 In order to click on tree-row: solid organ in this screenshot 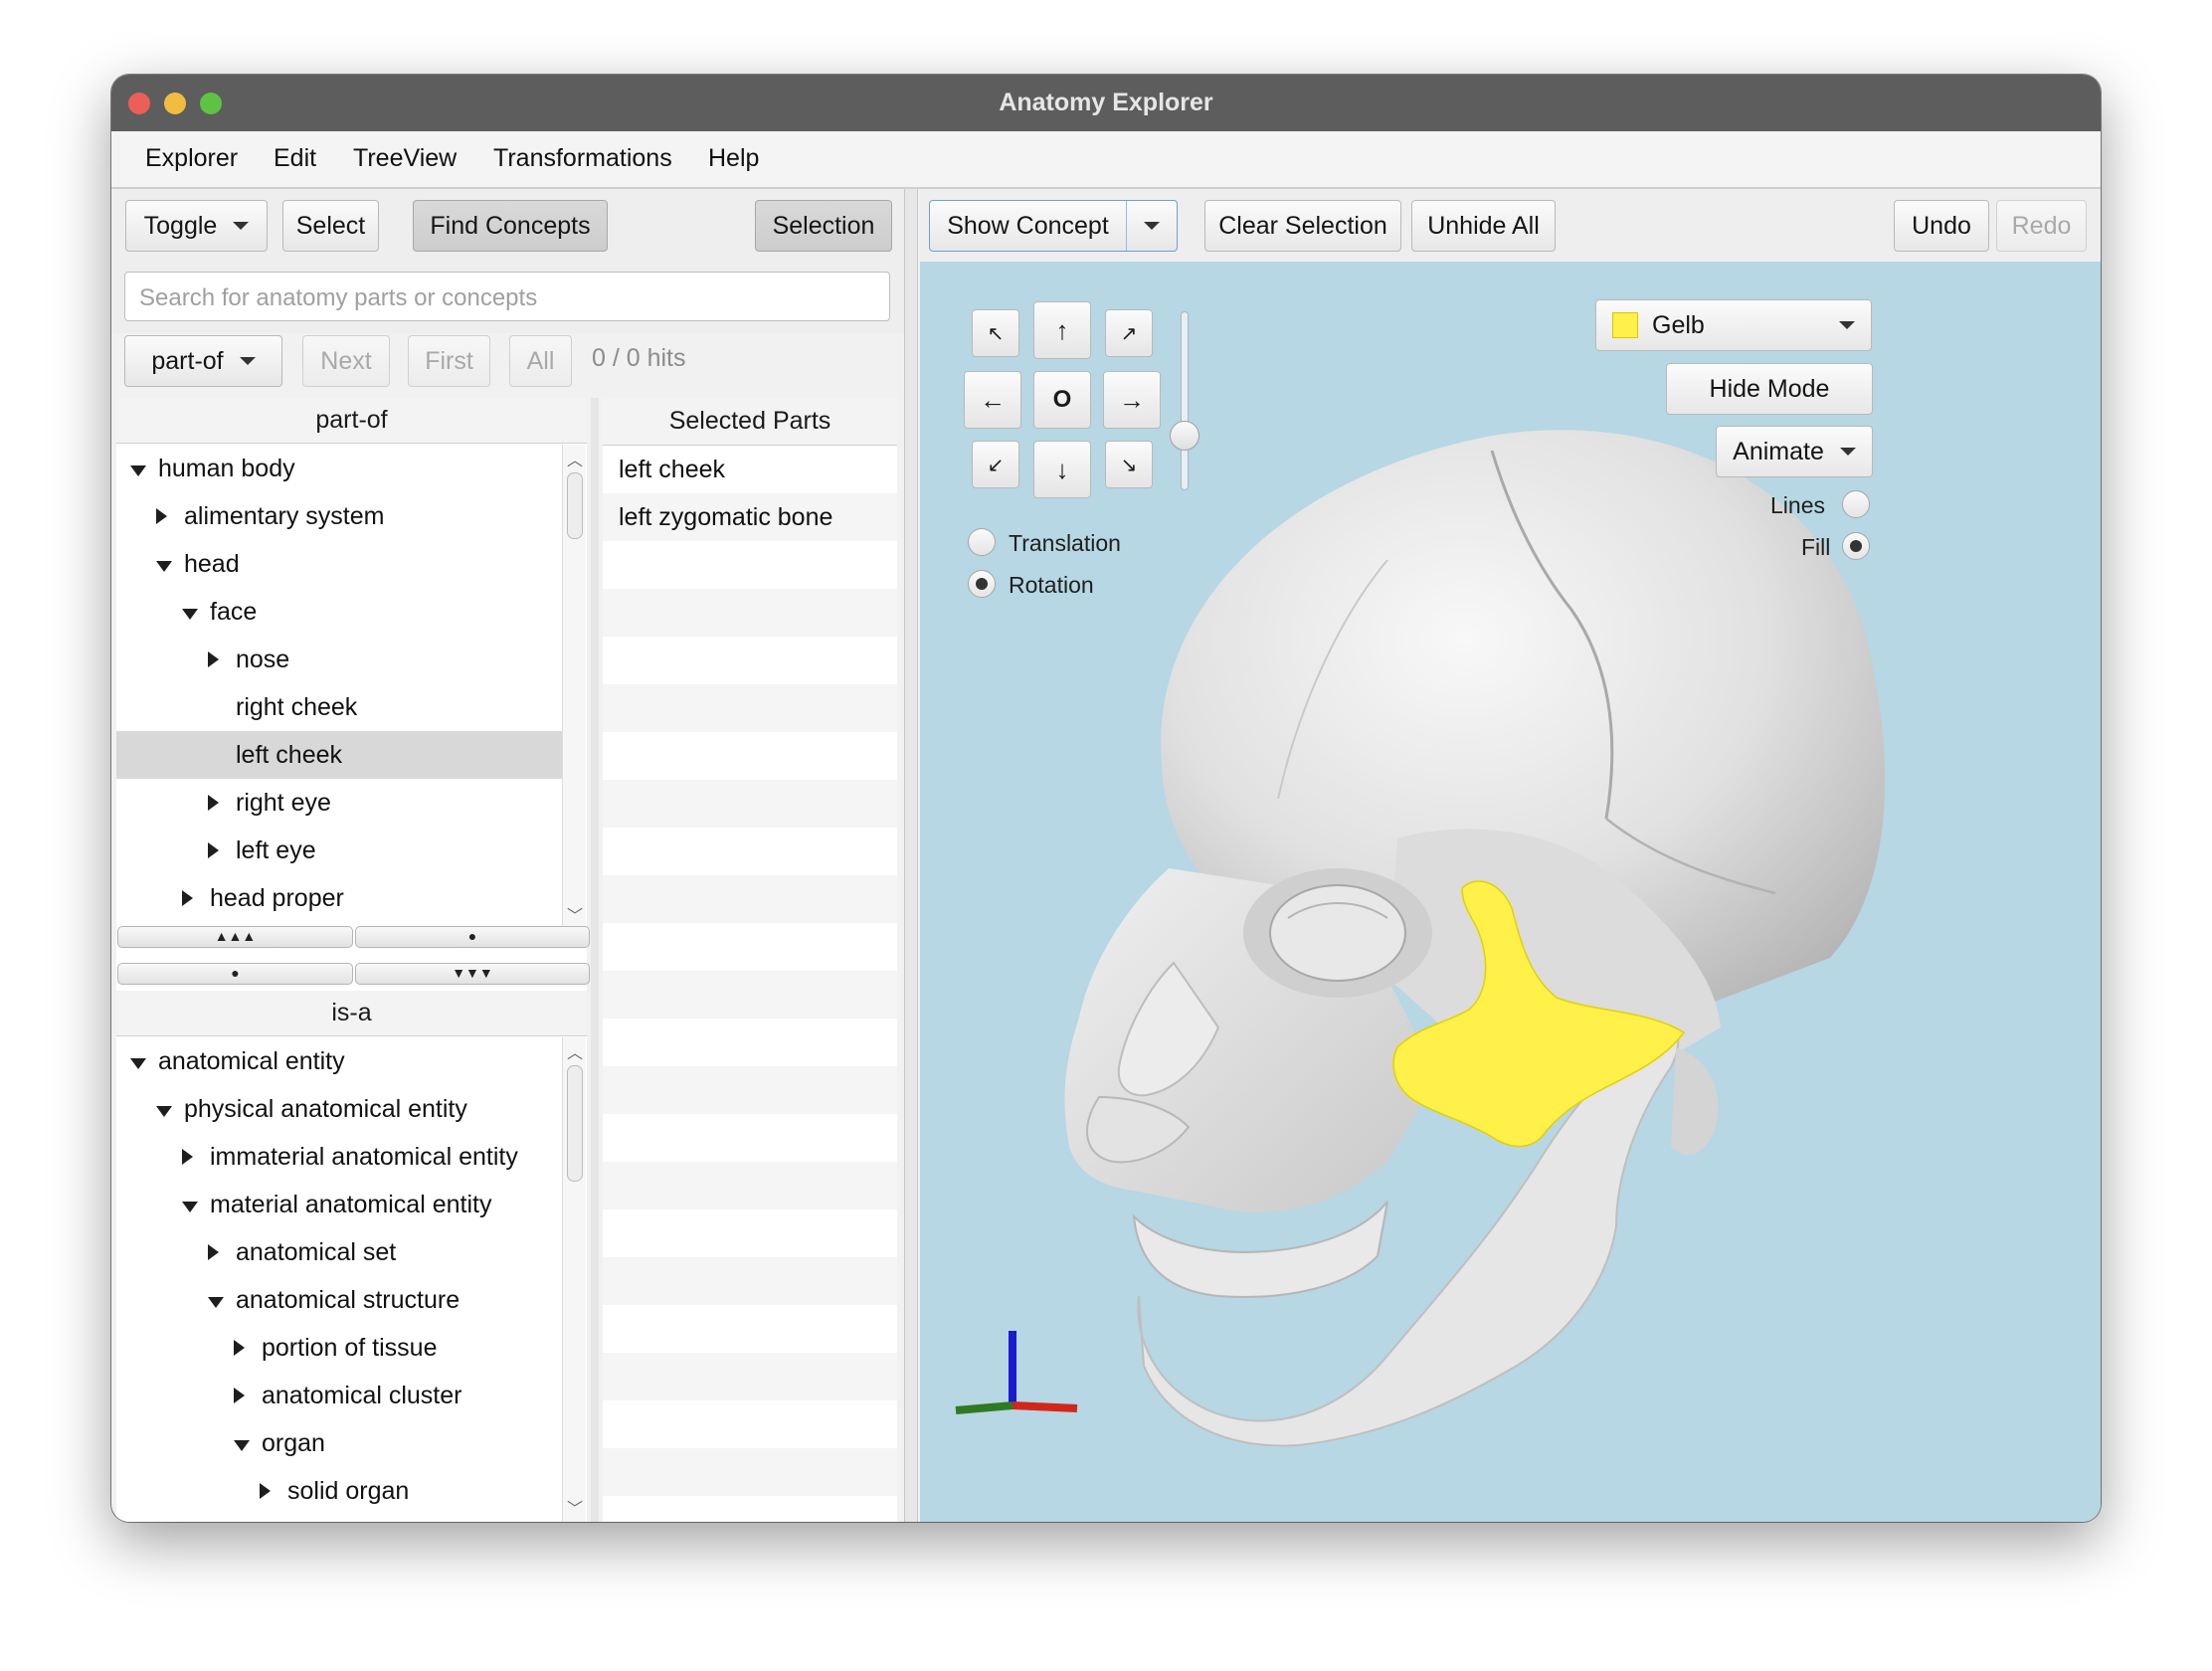, I will do `click(339, 1491)`.